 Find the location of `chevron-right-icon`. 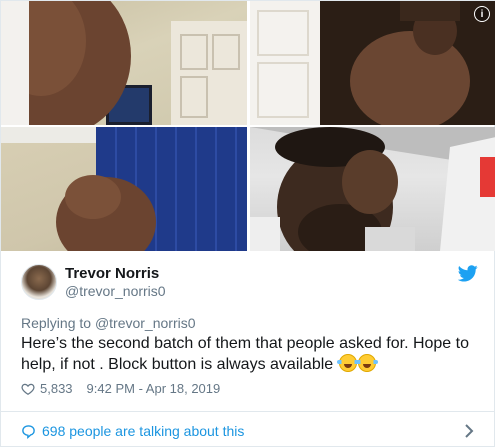

chevron-right-icon is located at coordinates (469, 431).